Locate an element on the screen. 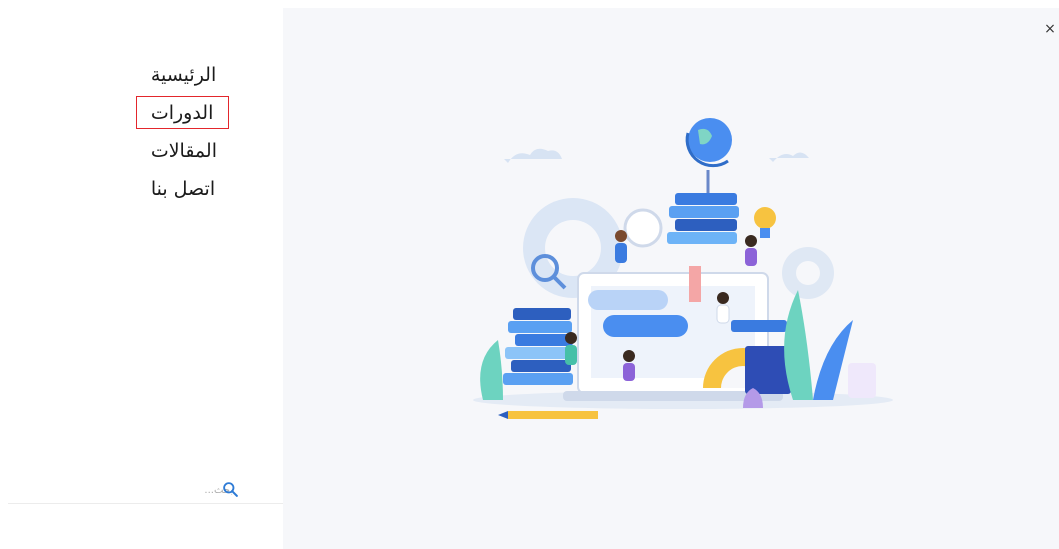  search-icon is located at coordinates (230, 489).